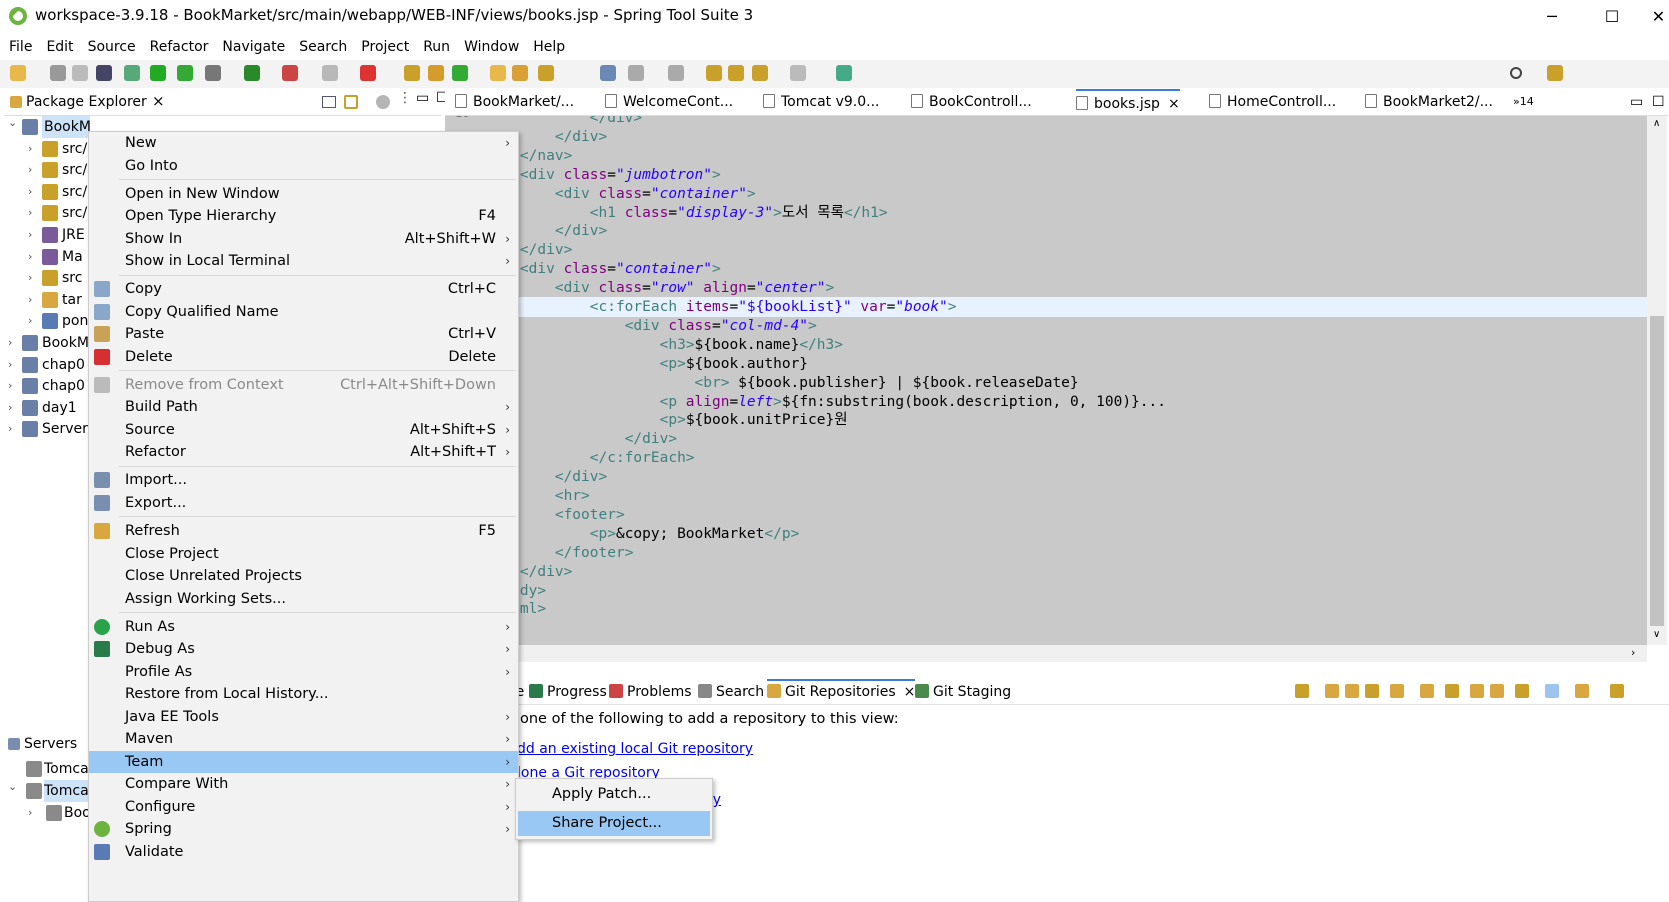  I want to click on context-menu-item-spring: Spring ›, so click(303, 829).